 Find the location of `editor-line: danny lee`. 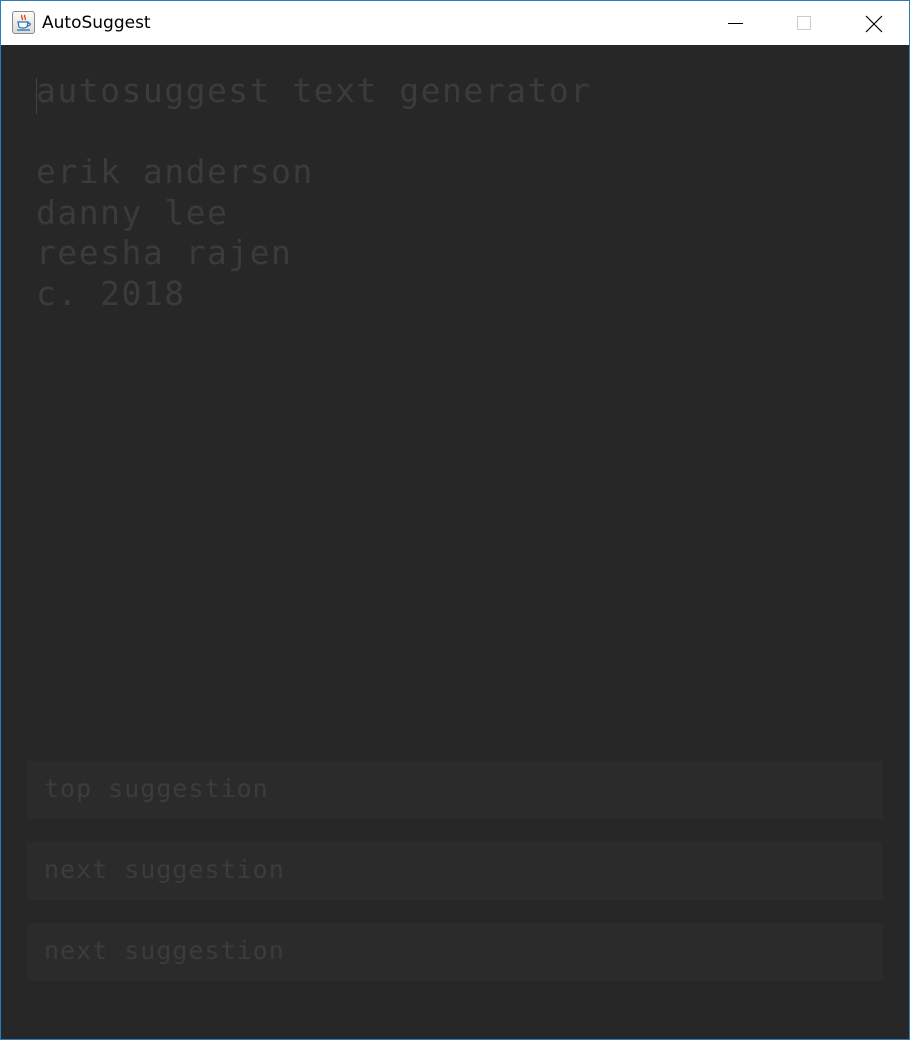

editor-line: danny lee is located at coordinates (132, 212).